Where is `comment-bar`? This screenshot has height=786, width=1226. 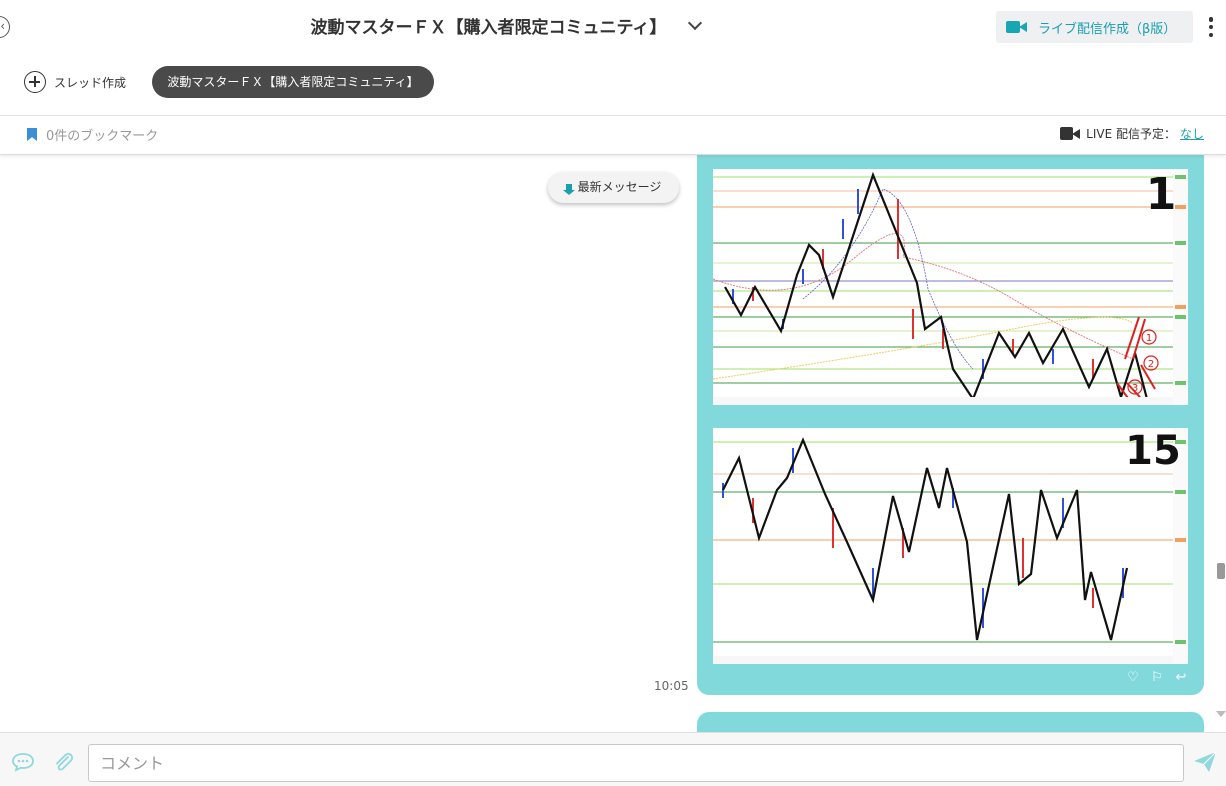 comment-bar is located at coordinates (613, 759).